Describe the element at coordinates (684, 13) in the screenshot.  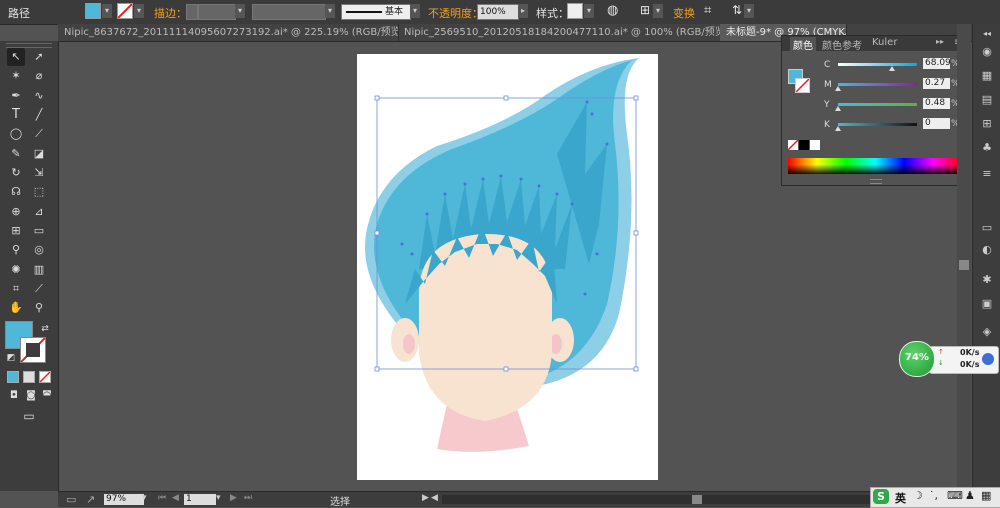
I see `transform-link: 变换` at that location.